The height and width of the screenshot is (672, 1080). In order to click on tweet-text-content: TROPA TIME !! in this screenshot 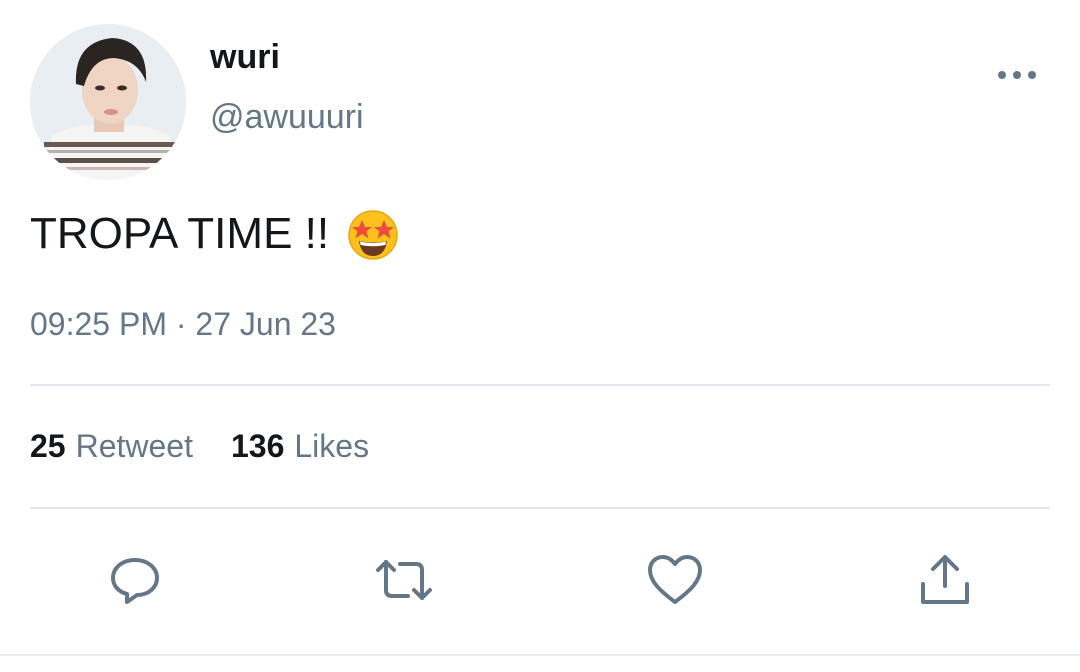, I will do `click(180, 233)`.